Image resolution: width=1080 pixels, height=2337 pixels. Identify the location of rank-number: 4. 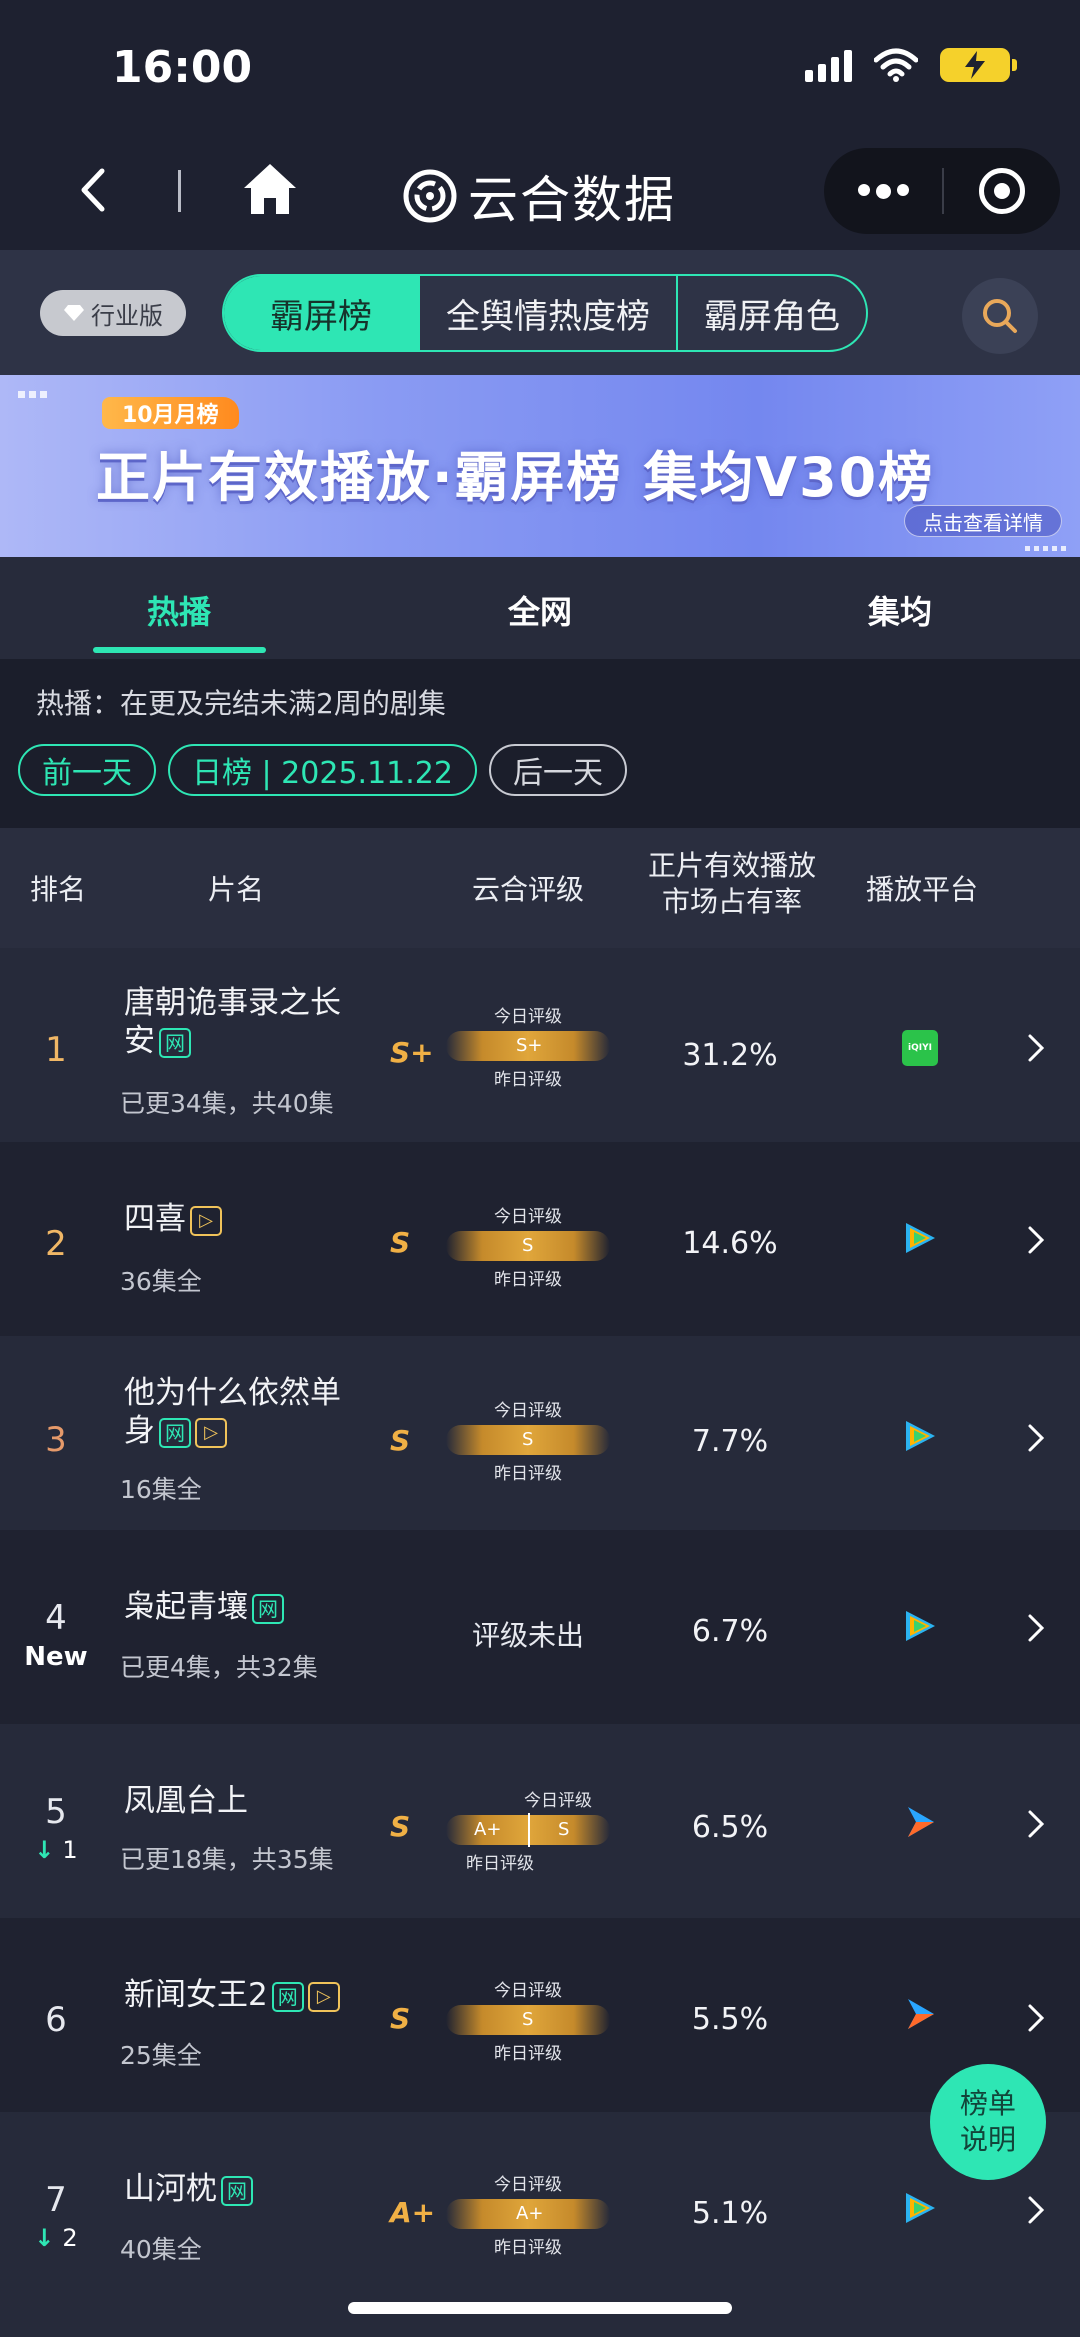
(56, 1618).